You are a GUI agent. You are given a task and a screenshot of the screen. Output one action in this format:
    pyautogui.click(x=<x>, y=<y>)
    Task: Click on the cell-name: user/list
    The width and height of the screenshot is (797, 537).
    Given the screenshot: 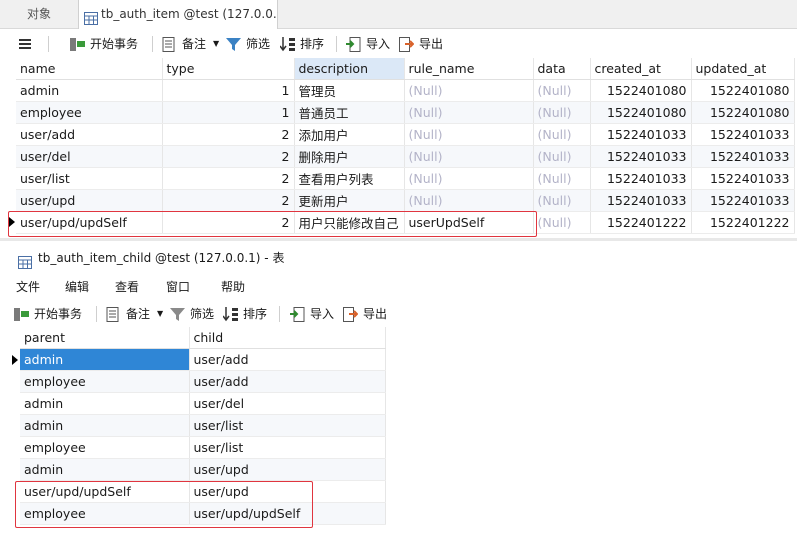 What is the action you would take?
    pyautogui.click(x=89, y=178)
    